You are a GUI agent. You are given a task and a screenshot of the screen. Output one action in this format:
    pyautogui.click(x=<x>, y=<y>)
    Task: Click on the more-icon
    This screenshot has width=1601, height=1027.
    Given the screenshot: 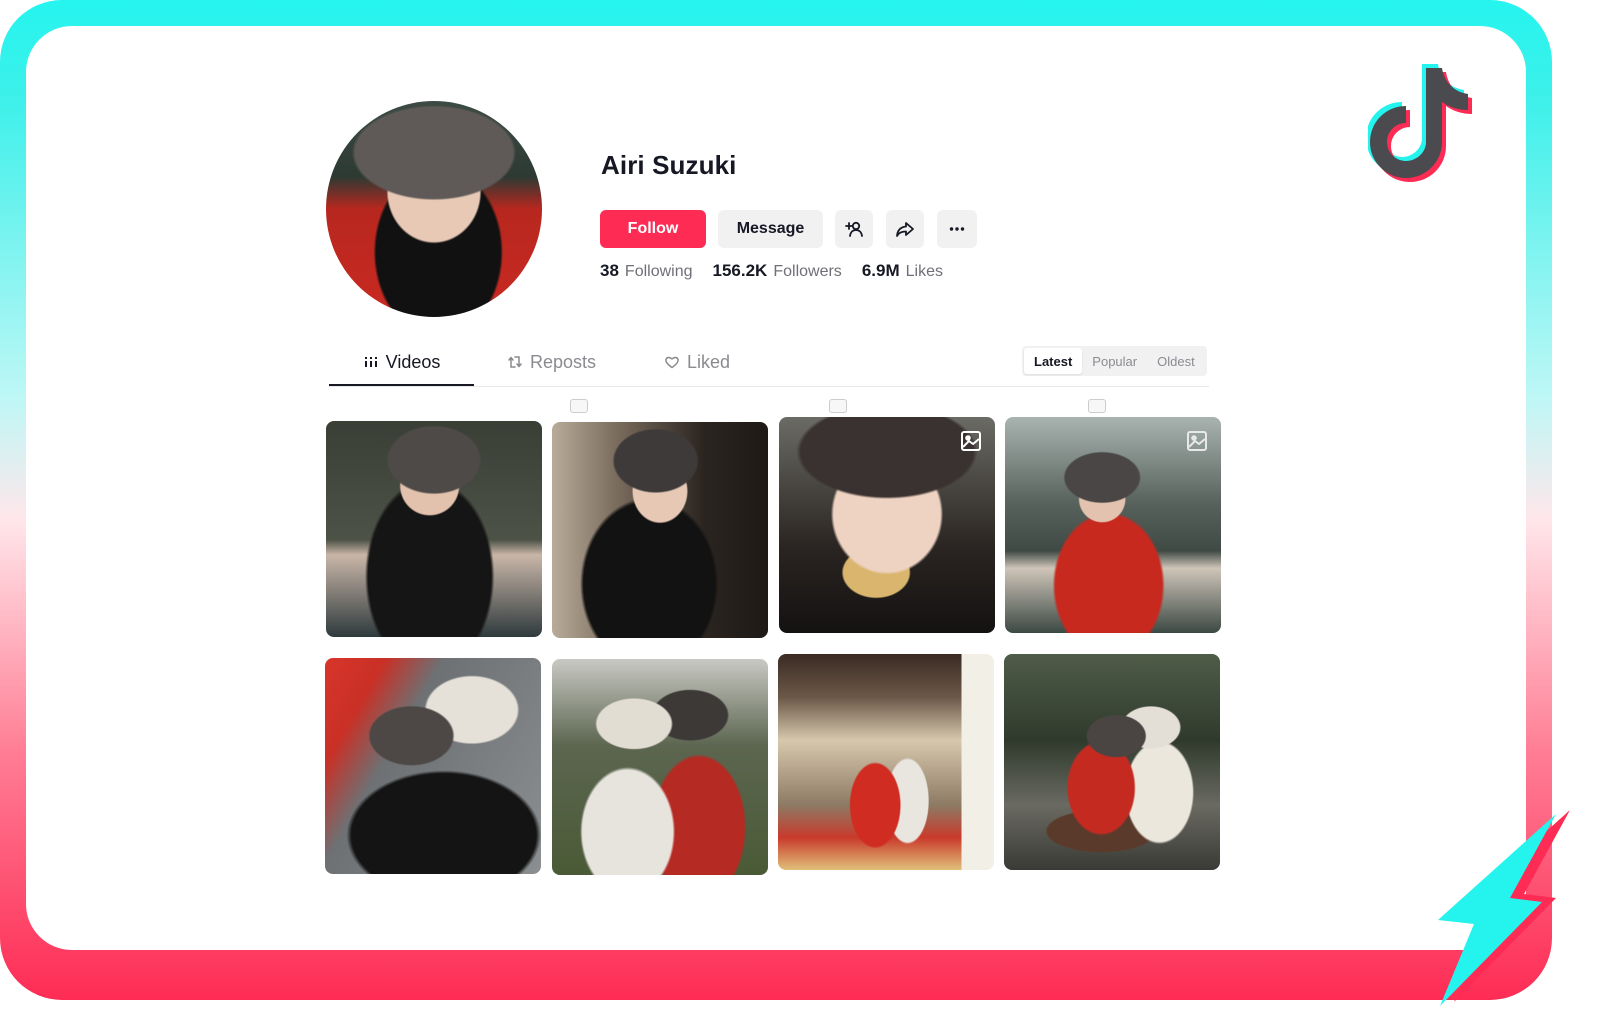 What is the action you would take?
    pyautogui.click(x=957, y=229)
    